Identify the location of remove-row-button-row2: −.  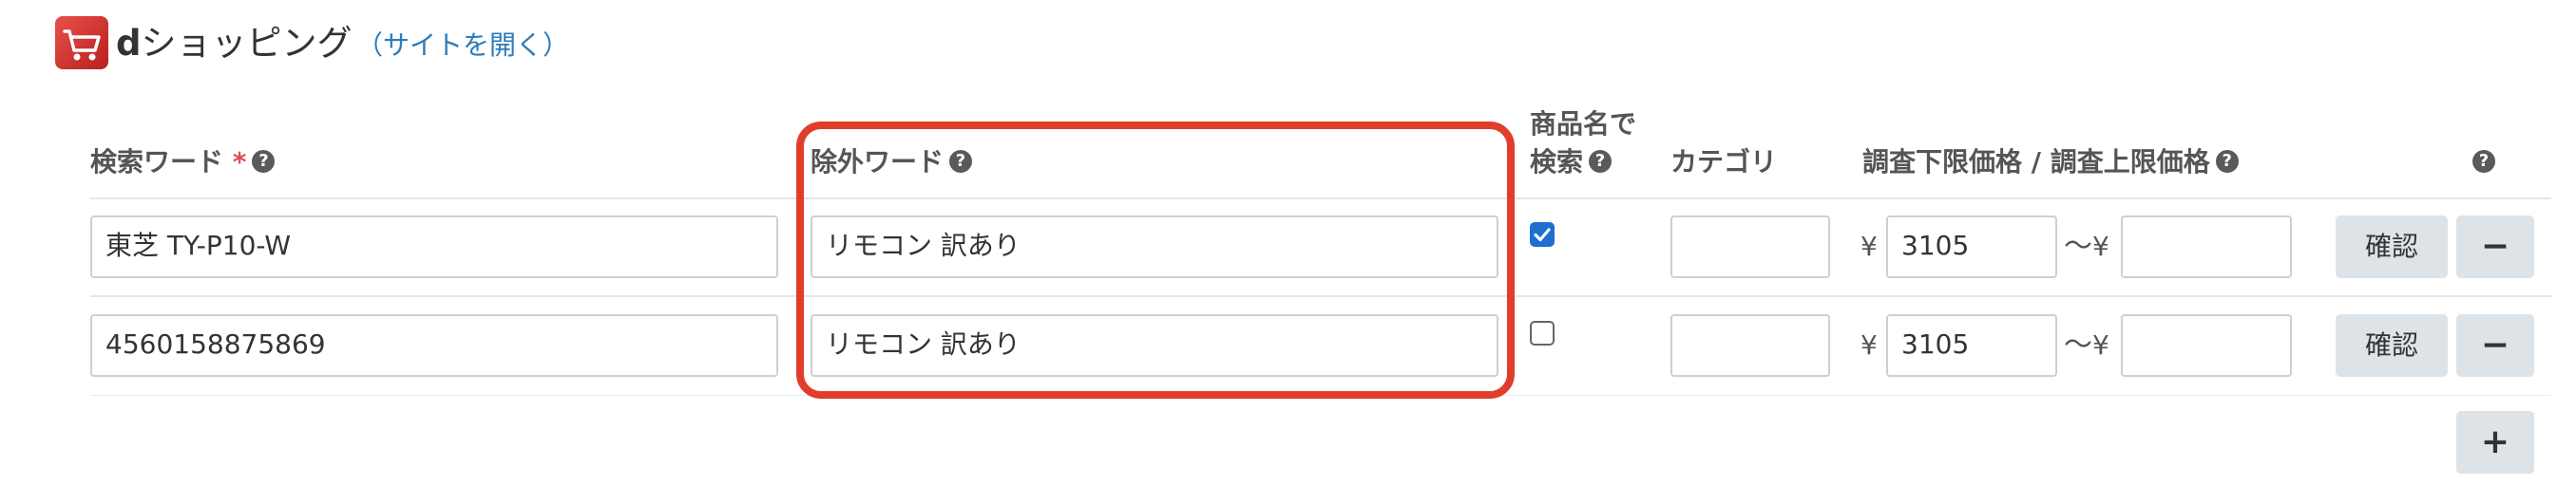
(2495, 345).